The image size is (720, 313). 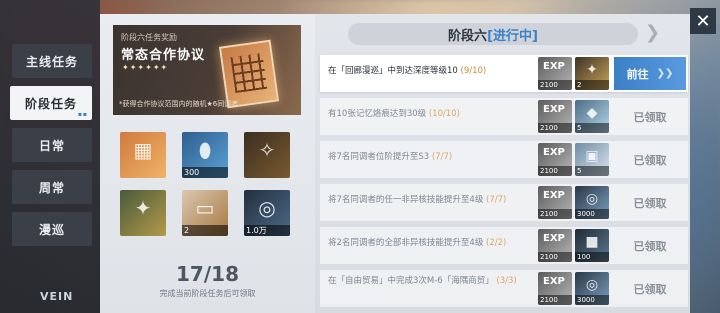 I want to click on reward-item: ✦, so click(x=143, y=213).